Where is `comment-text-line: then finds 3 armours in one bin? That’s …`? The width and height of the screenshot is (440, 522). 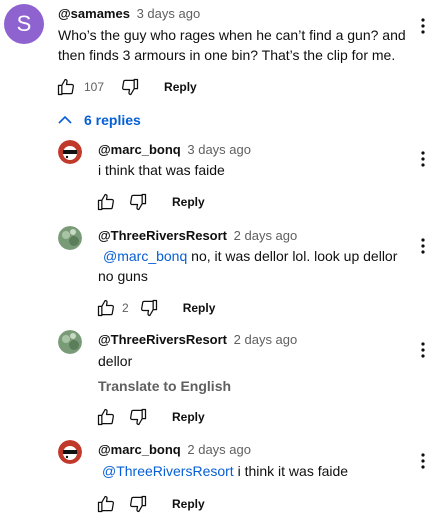 comment-text-line: then finds 3 armours in one bin? That’s … is located at coordinates (227, 55).